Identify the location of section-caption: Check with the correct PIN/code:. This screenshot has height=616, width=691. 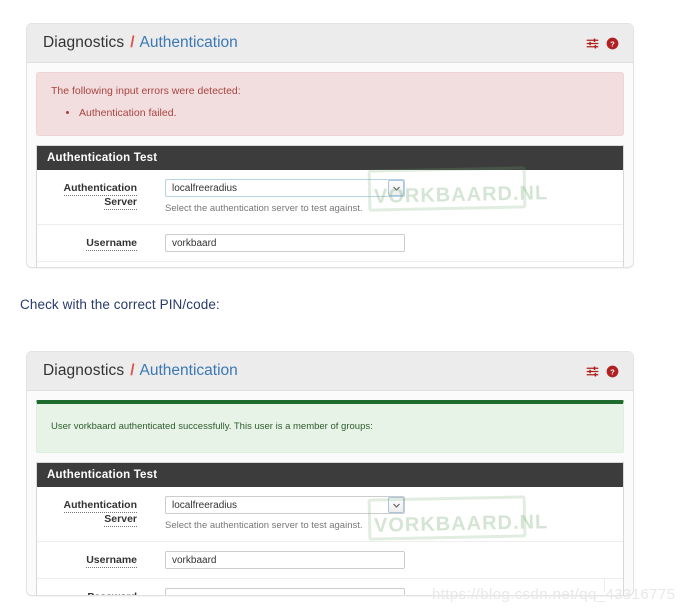
(120, 304).